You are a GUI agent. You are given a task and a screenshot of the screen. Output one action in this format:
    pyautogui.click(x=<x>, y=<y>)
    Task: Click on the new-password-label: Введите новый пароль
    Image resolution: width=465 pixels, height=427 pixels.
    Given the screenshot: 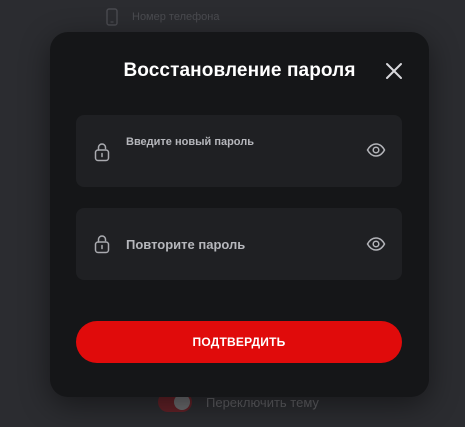 What is the action you would take?
    pyautogui.click(x=190, y=142)
    